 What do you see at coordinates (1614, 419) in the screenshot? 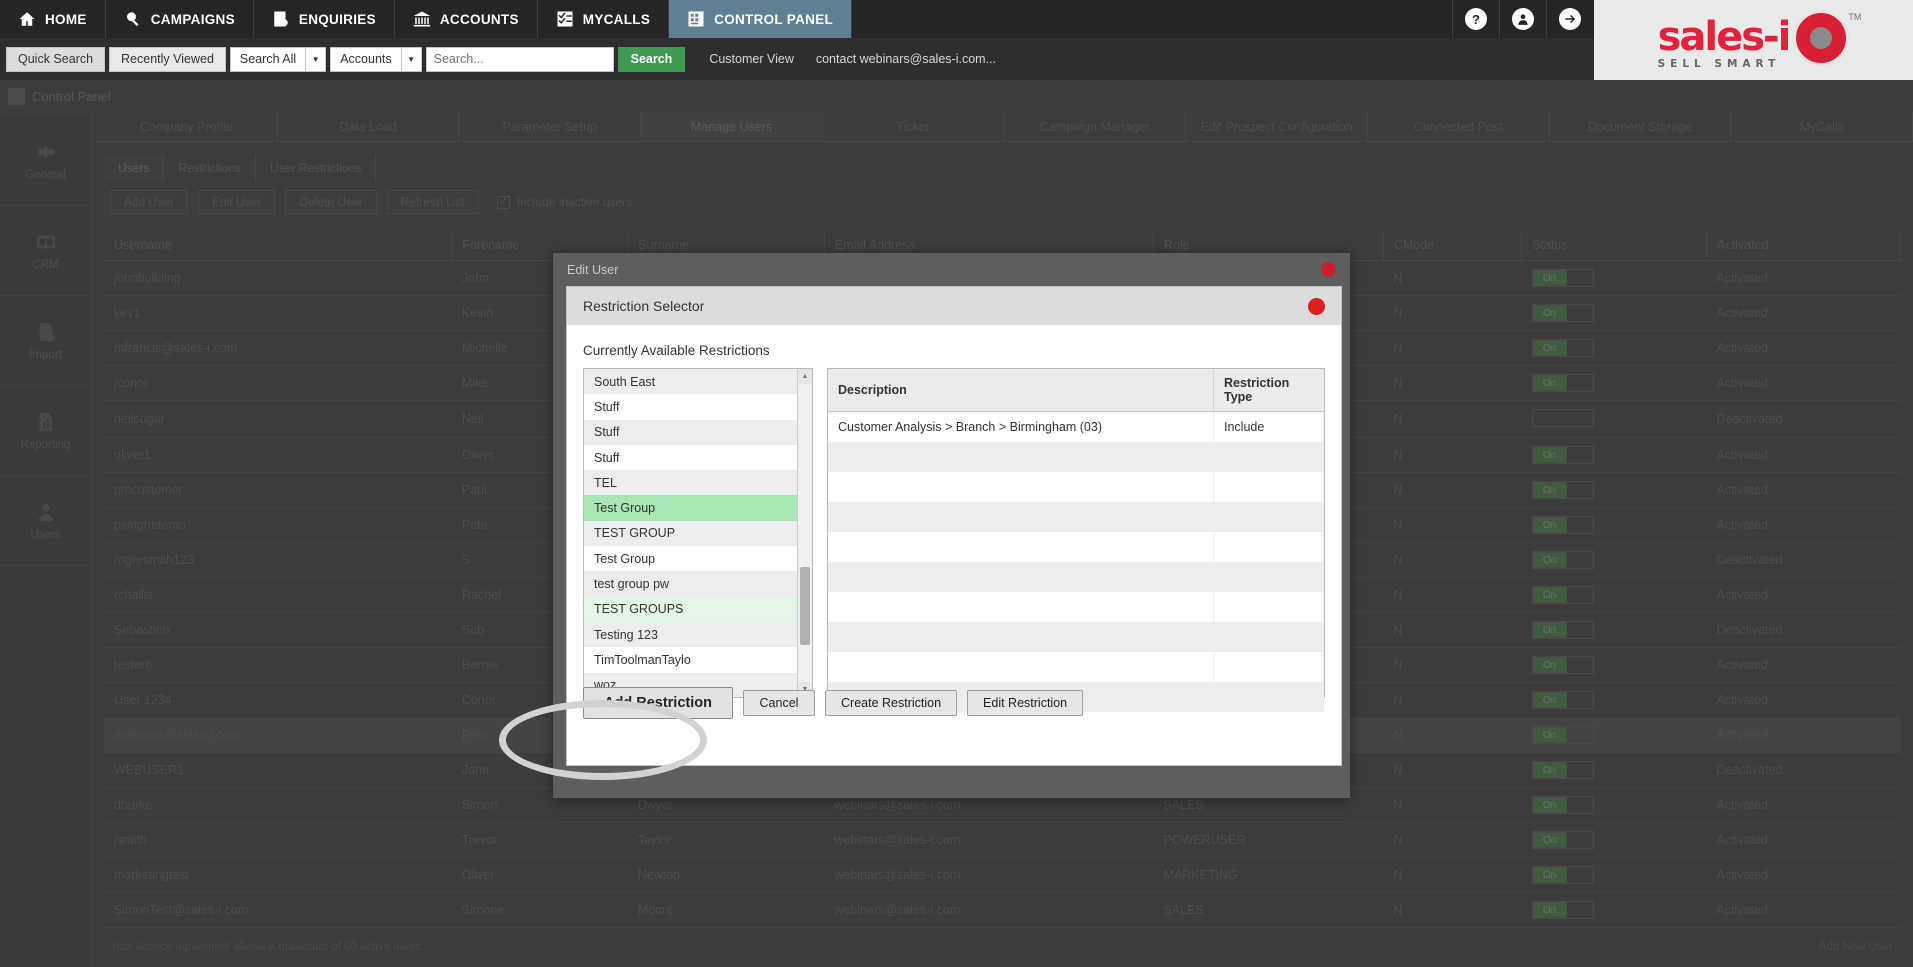
I see `users-cell-status` at bounding box center [1614, 419].